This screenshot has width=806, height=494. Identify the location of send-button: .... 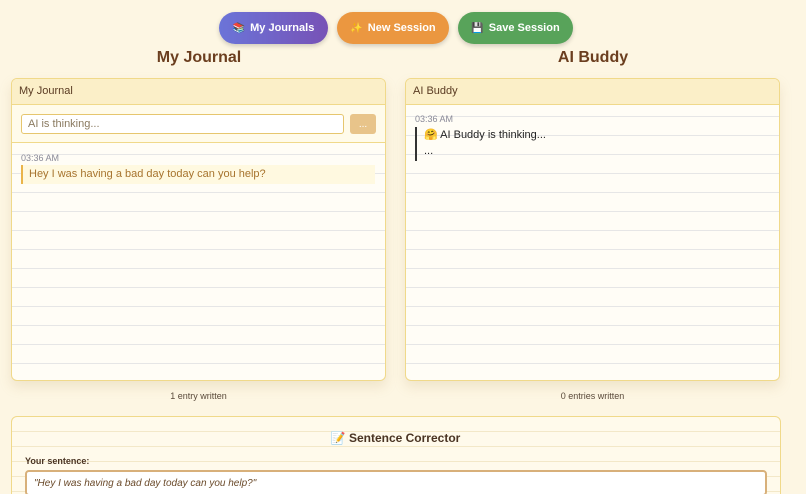
(363, 124).